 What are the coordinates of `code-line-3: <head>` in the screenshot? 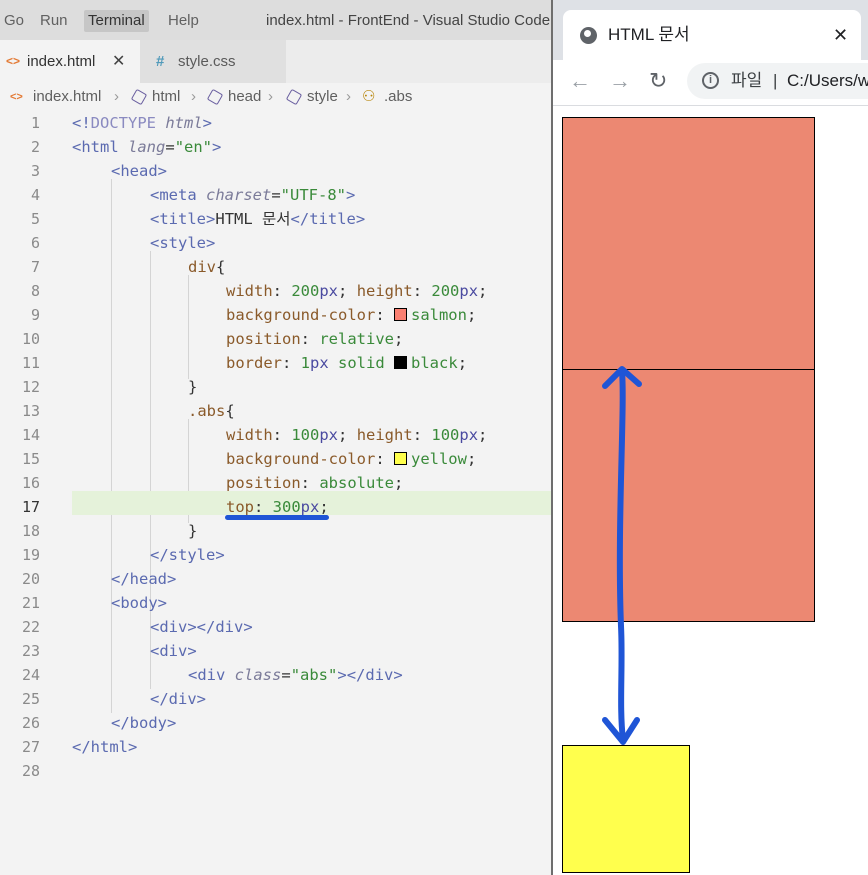 It's located at (139, 171).